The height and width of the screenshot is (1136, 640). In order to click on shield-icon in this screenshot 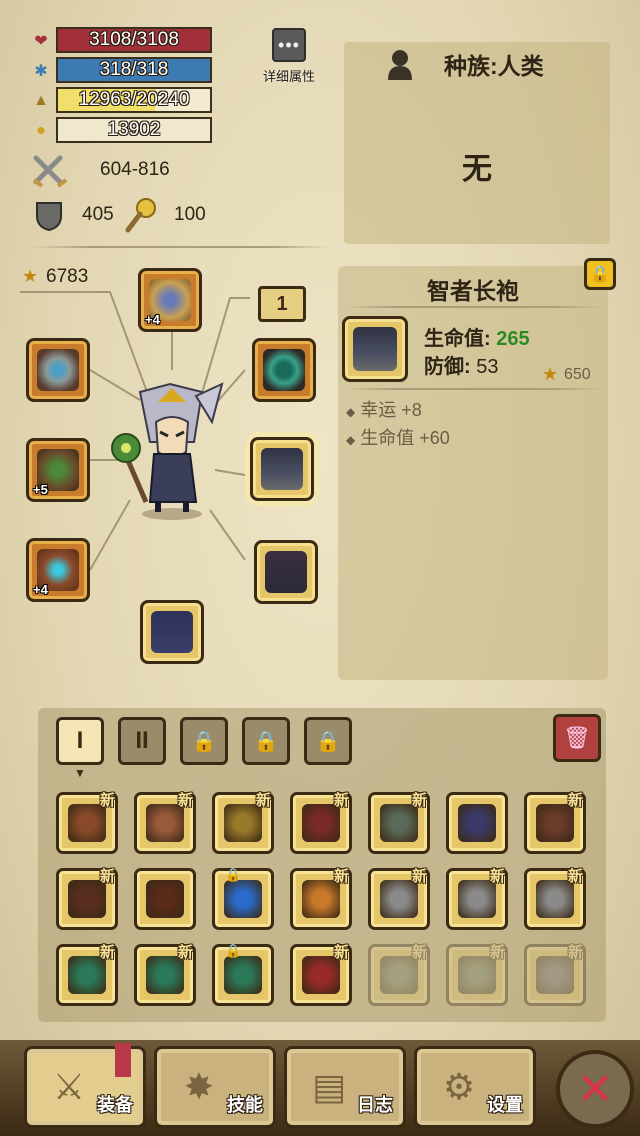, I will do `click(49, 217)`.